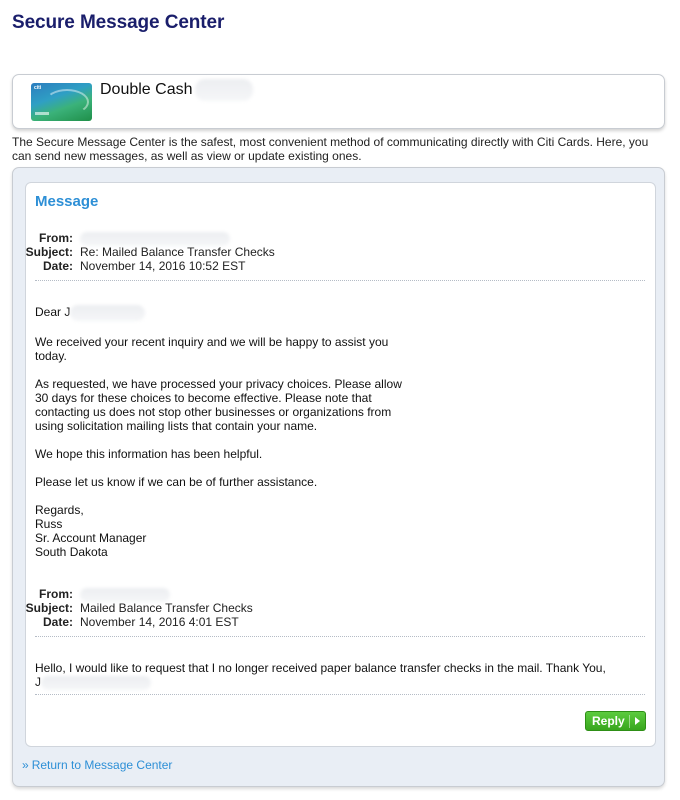  I want to click on card-wave-graphic, so click(67, 102).